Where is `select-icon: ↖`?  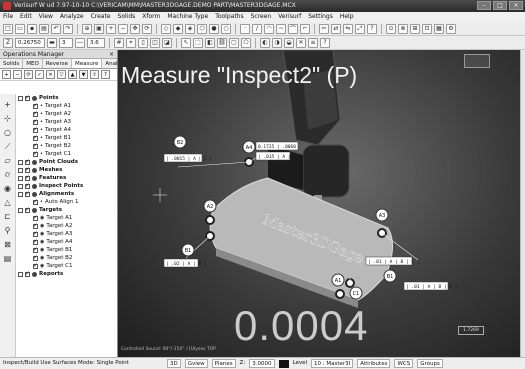 select-icon: ↖ is located at coordinates (186, 42).